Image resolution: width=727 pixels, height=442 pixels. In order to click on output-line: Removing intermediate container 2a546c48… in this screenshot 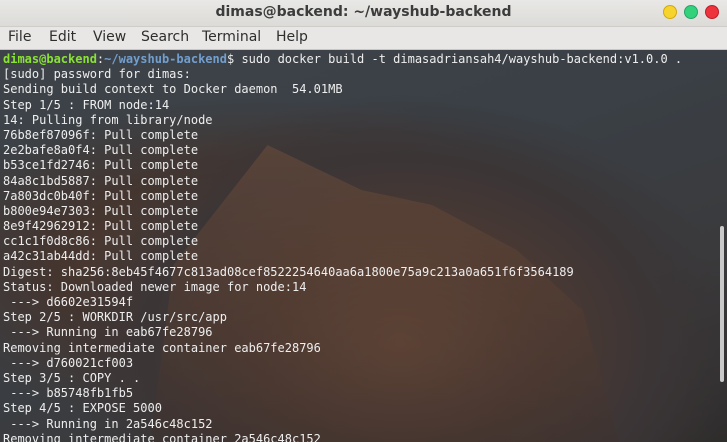, I will do `click(162, 436)`.